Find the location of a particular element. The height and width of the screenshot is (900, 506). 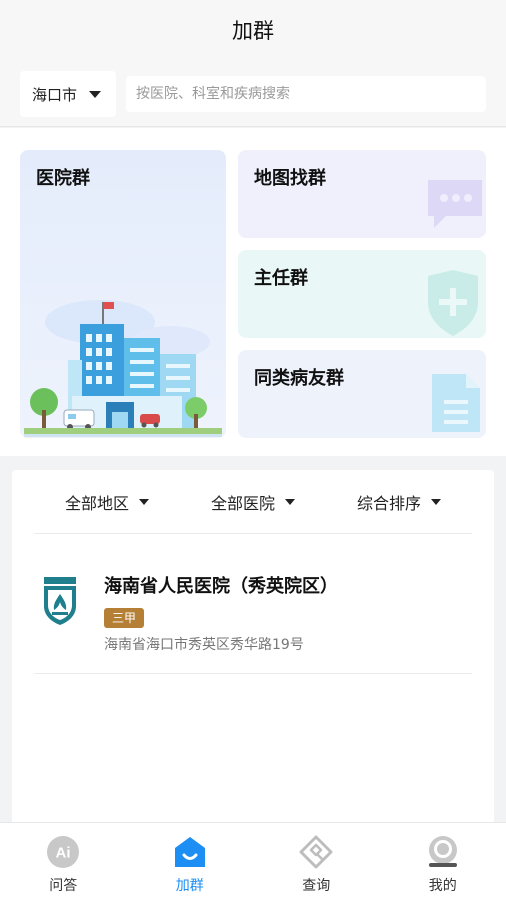

hospital-logo-icon is located at coordinates (60, 601).